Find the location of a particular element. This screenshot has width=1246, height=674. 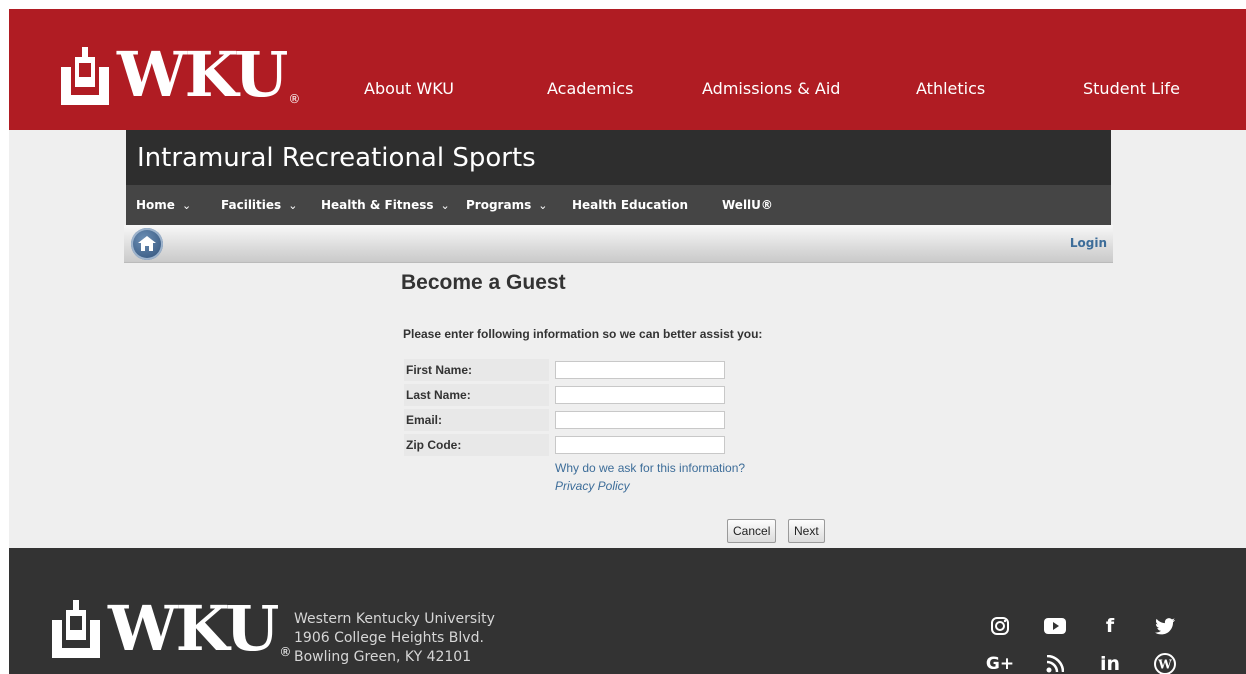

subnav-programs: Programs ⌄ is located at coordinates (506, 205).